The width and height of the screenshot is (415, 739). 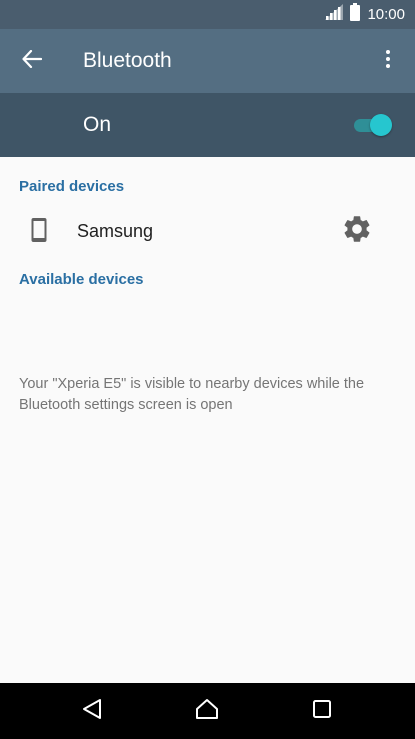 What do you see at coordinates (365, 14) in the screenshot?
I see `status-indicators: 10:00` at bounding box center [365, 14].